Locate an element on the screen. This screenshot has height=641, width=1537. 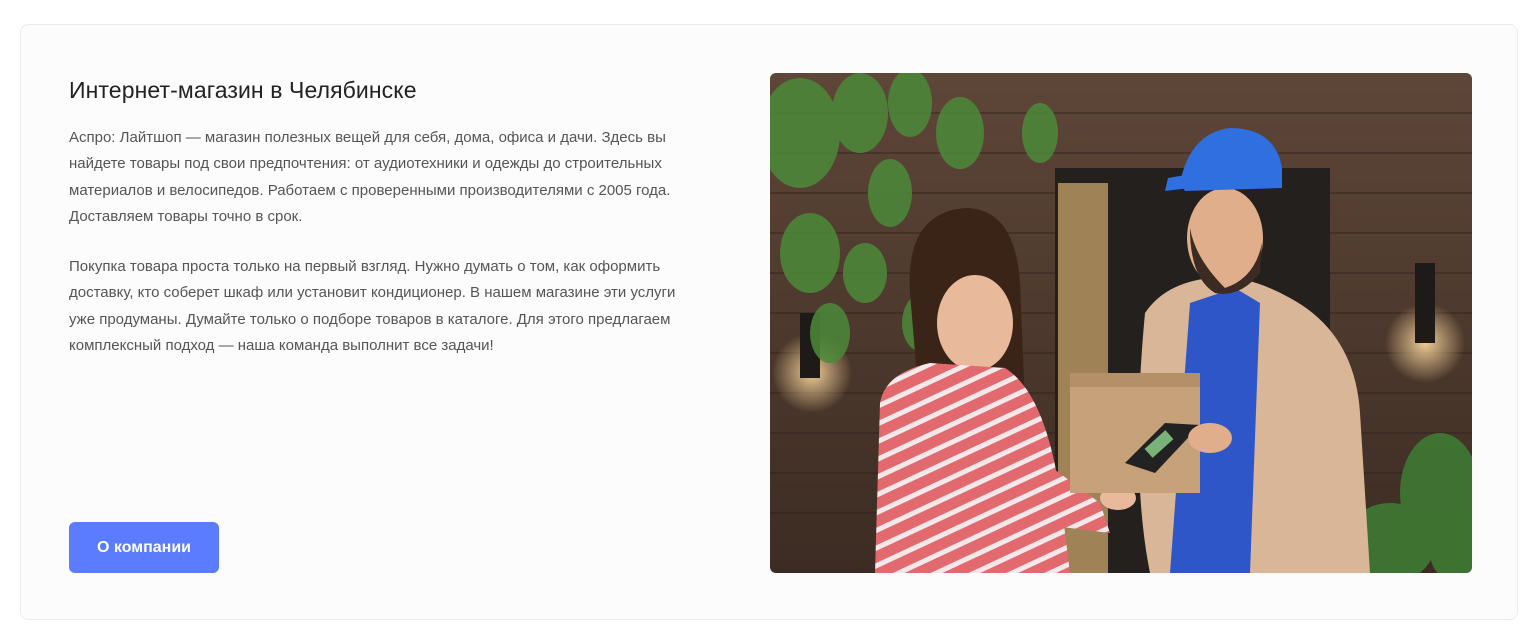
about-company-button: О компании is located at coordinates (144, 547).